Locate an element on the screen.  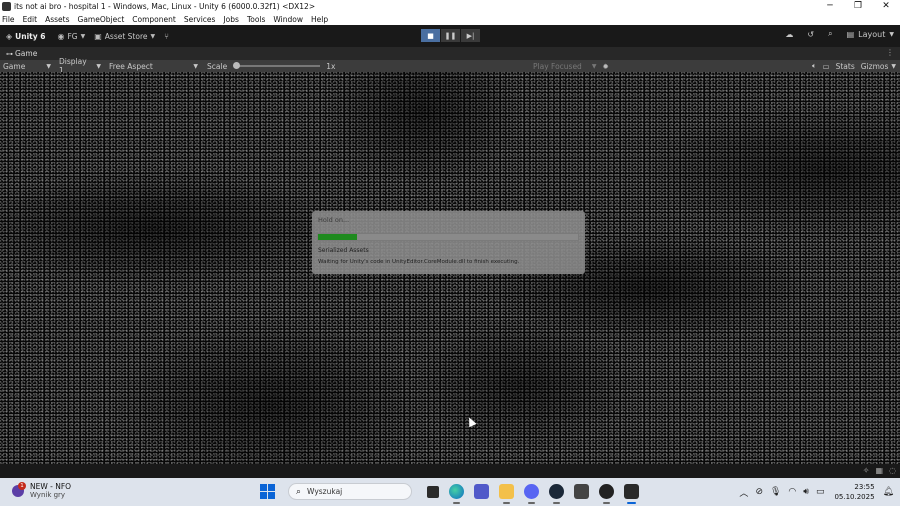
restore-button: ❐ is located at coordinates (858, 6).